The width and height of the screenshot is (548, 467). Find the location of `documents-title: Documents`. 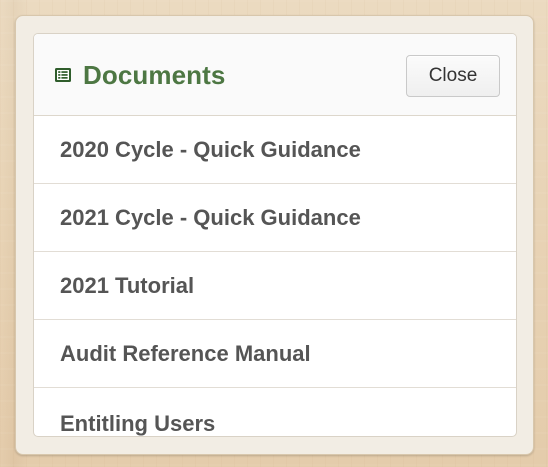

documents-title: Documents is located at coordinates (154, 74).